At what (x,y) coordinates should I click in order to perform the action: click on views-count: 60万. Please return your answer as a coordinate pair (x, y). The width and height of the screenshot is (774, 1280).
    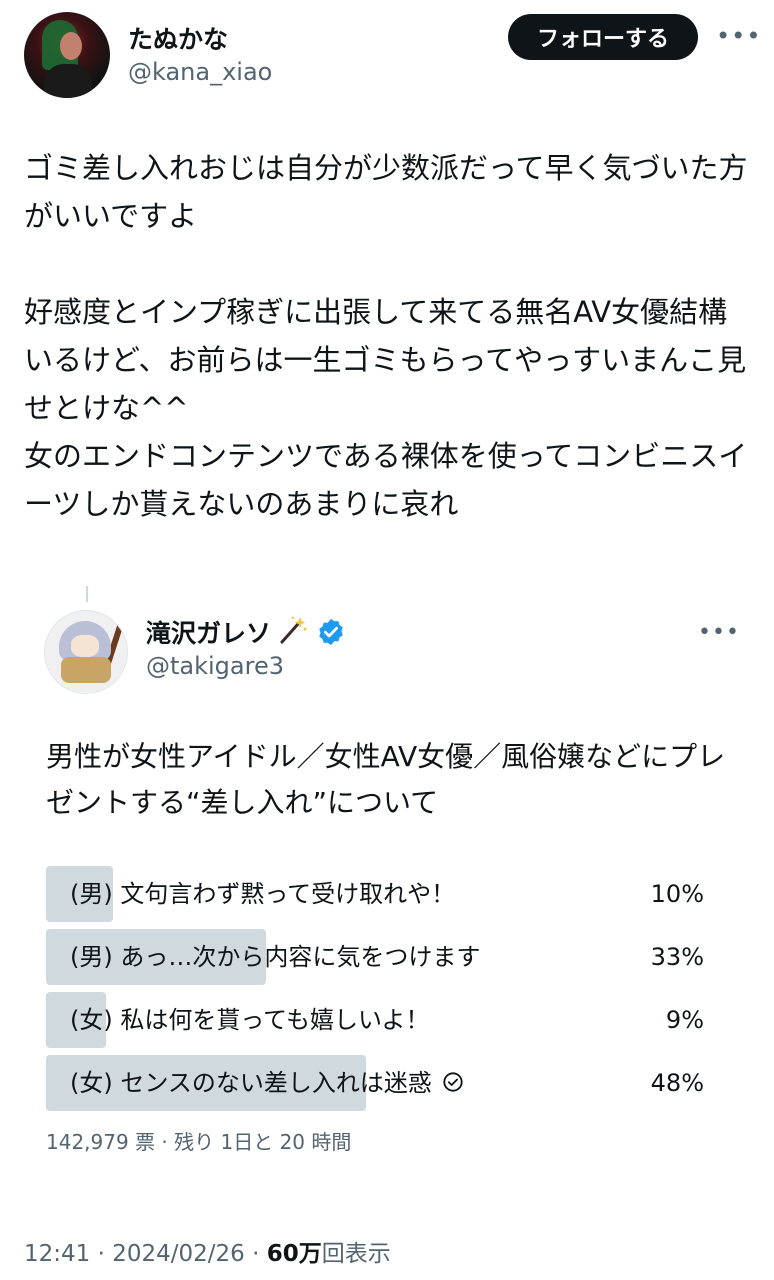
    Looking at the image, I should click on (294, 1254).